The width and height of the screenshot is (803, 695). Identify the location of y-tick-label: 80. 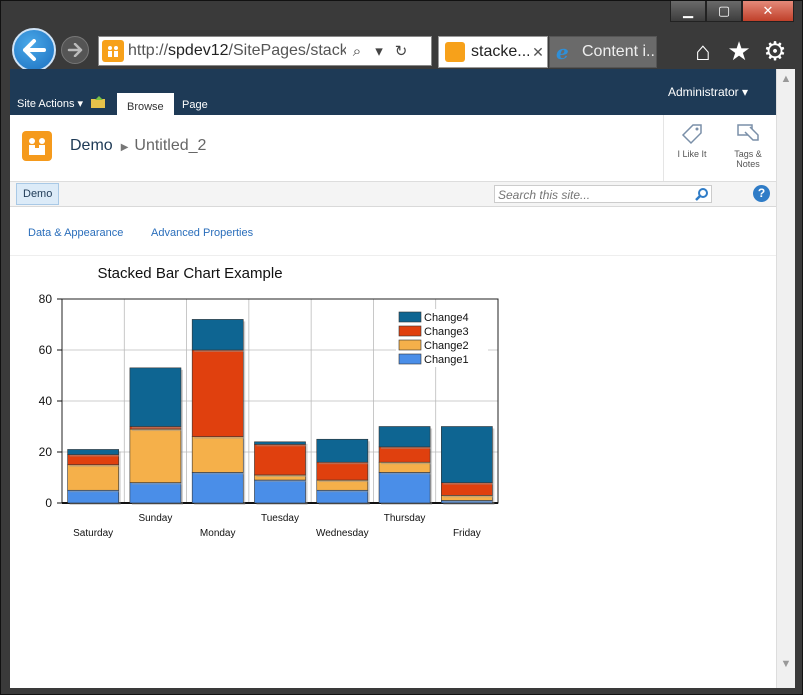
(46, 299).